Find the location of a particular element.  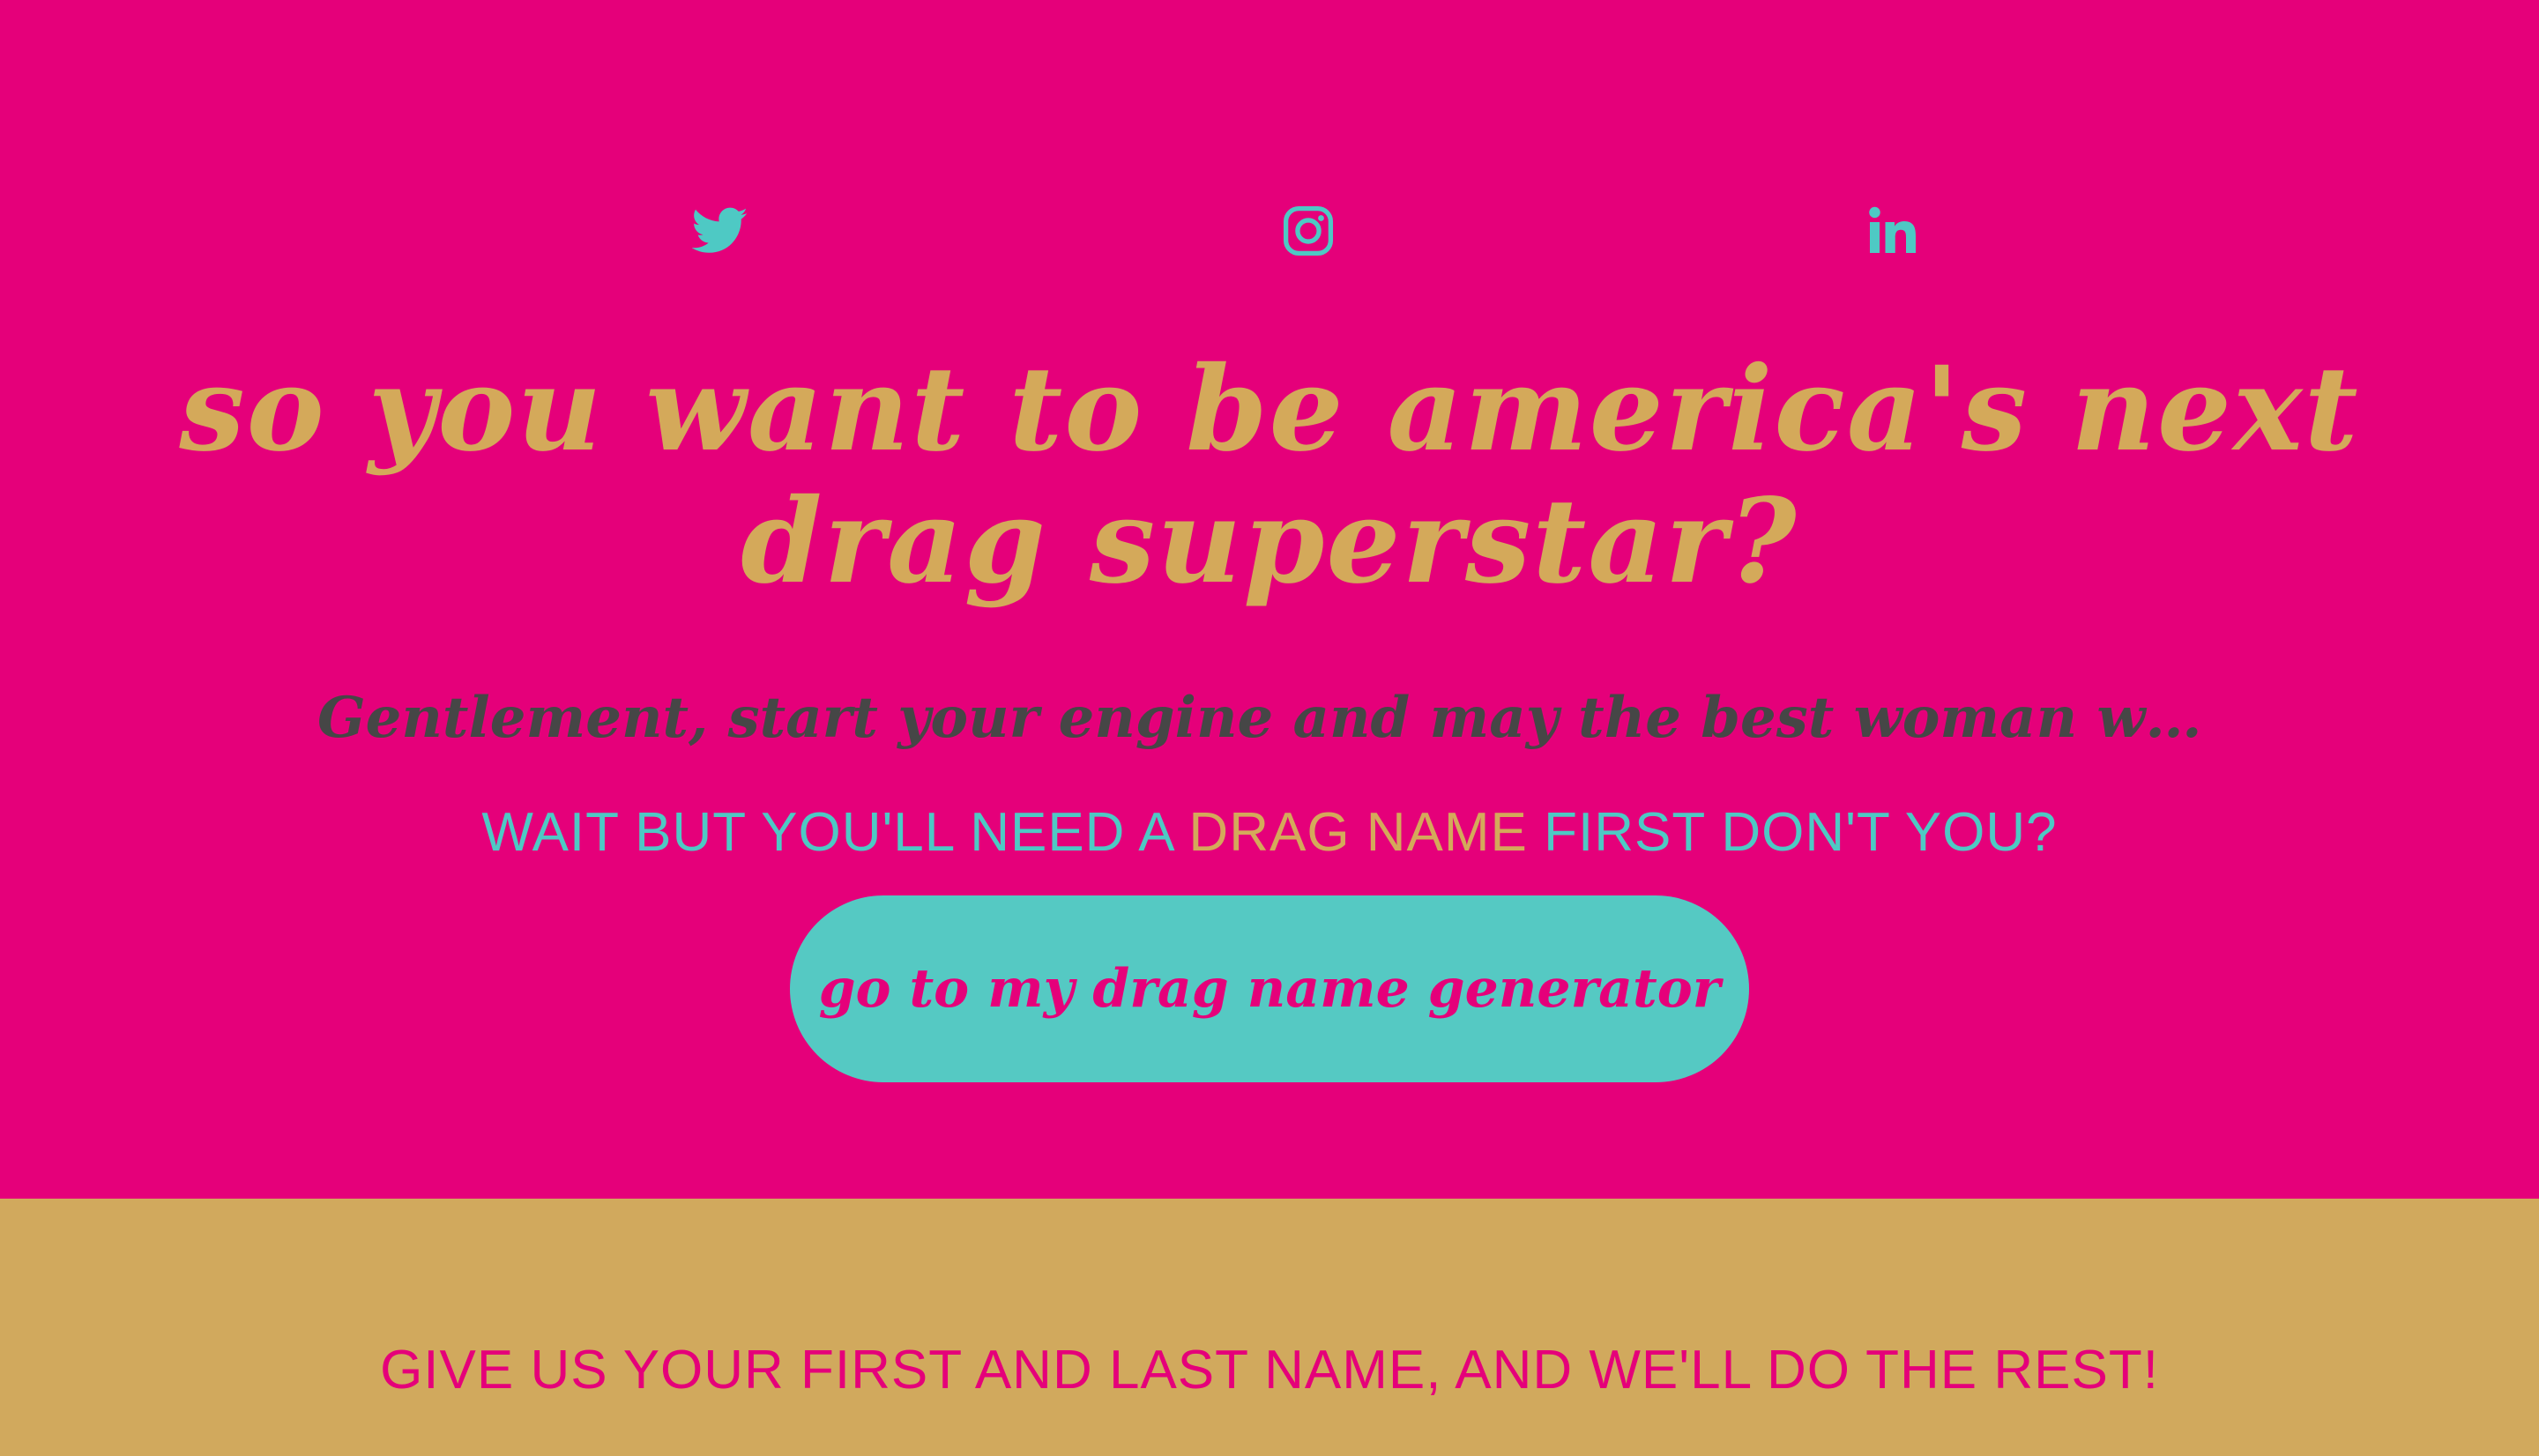

prompt-text-end: FIRST DON'T YOU? is located at coordinates (1792, 832).